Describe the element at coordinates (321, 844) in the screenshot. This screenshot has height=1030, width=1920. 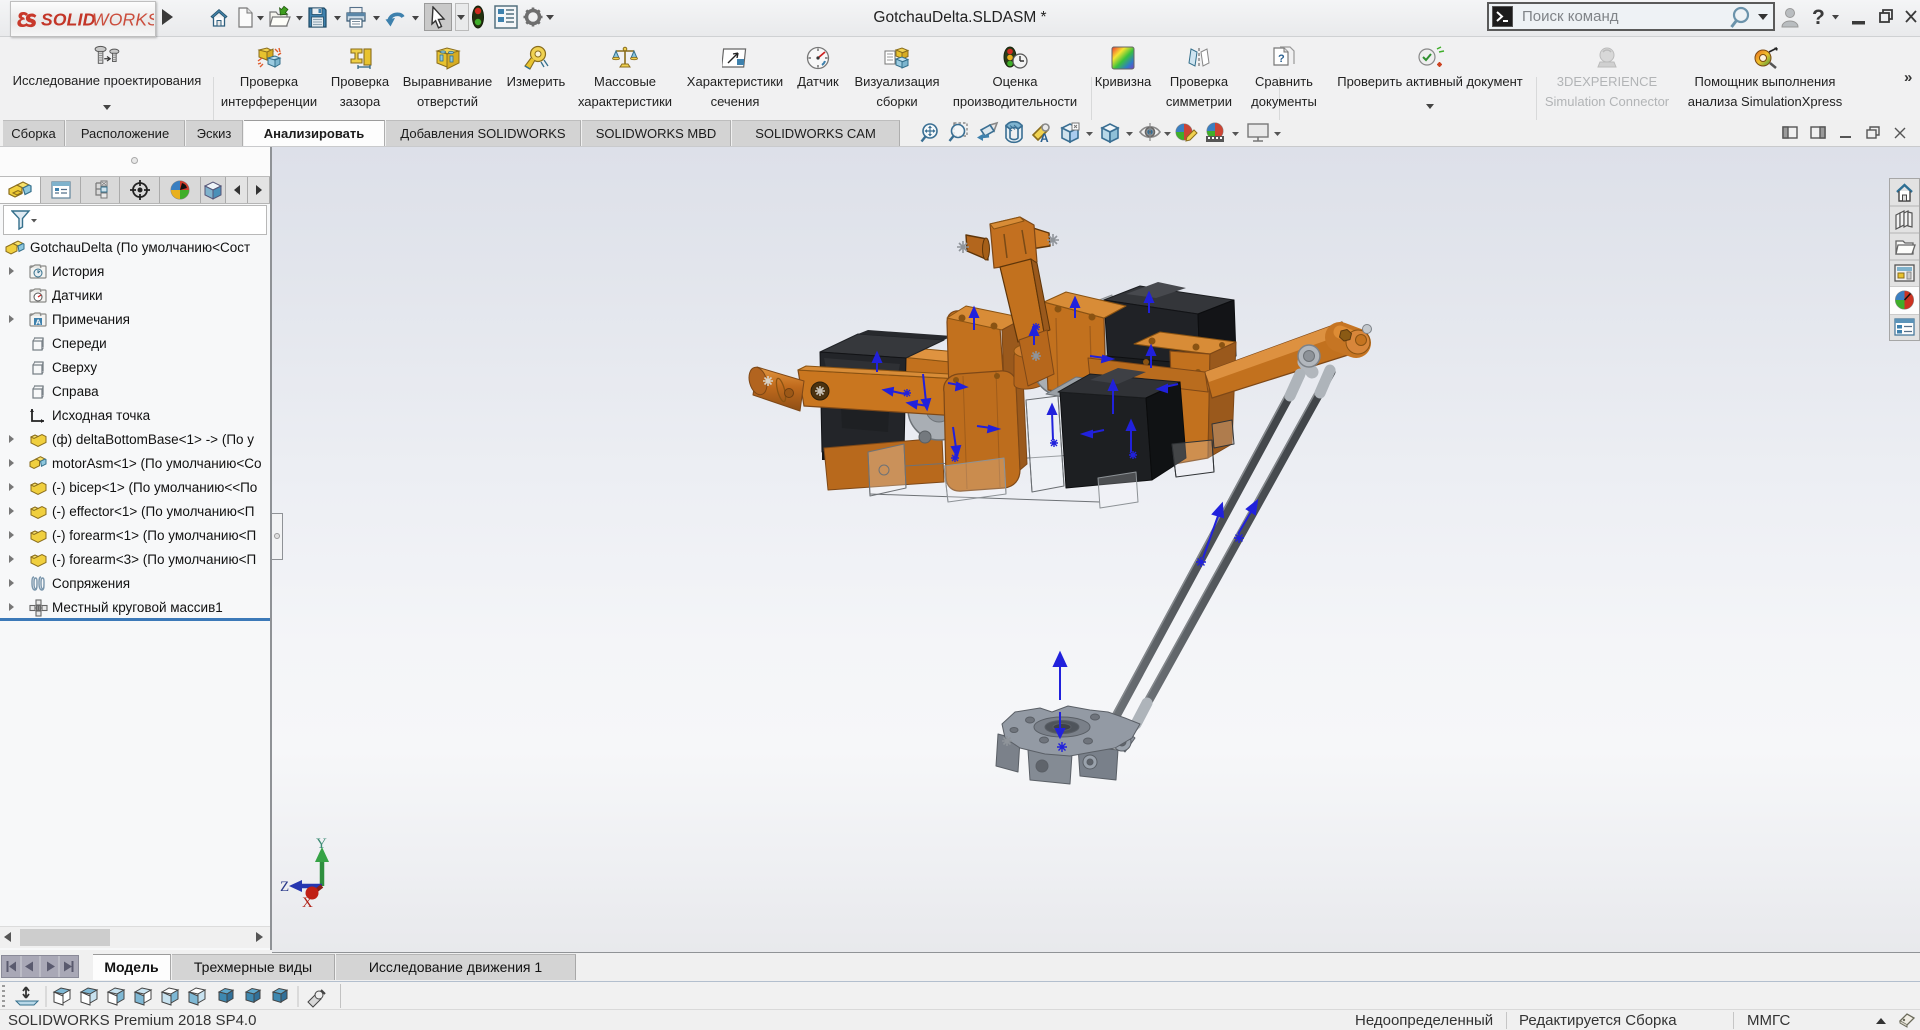
I see `svg-text: Y` at that location.